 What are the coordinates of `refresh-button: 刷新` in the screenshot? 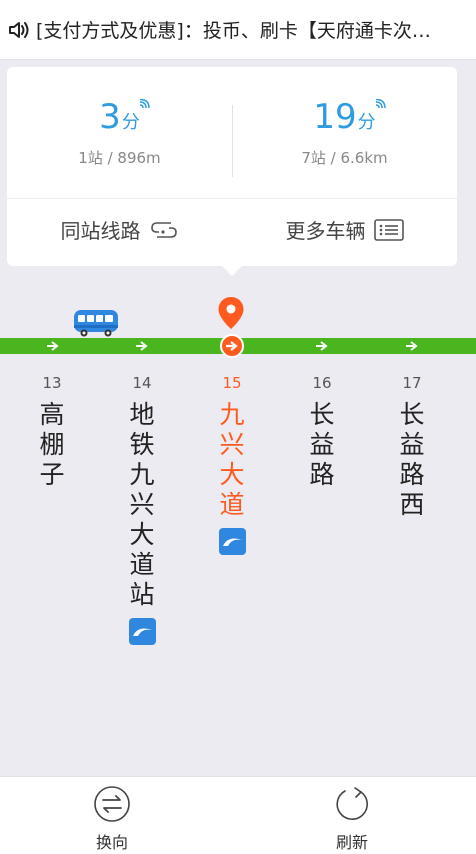 It's located at (352, 819).